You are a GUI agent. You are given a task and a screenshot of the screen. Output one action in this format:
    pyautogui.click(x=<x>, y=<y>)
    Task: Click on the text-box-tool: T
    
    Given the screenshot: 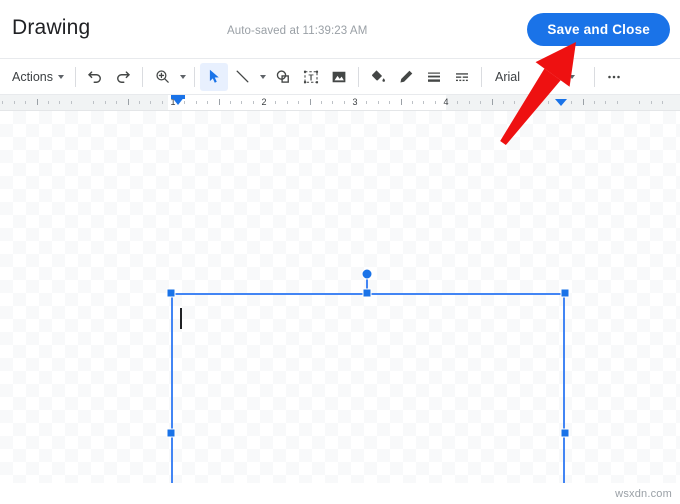 What is the action you would take?
    pyautogui.click(x=311, y=77)
    